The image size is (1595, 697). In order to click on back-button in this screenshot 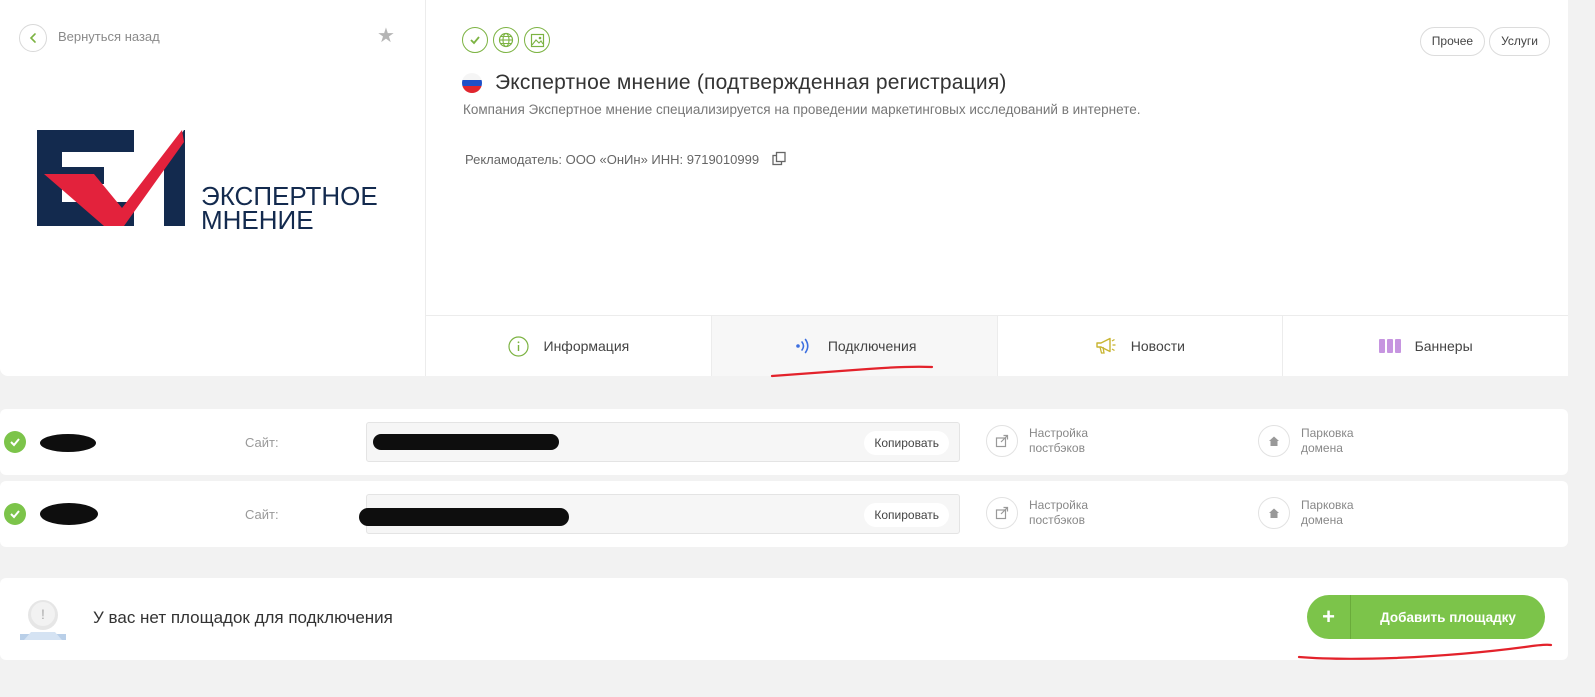, I will do `click(33, 38)`.